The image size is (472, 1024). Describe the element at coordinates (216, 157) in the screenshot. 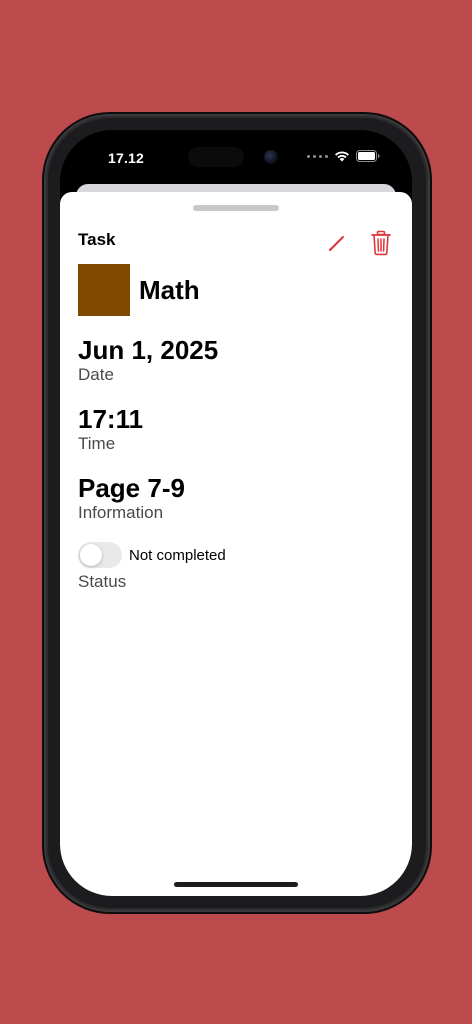

I see `island-sensor` at that location.